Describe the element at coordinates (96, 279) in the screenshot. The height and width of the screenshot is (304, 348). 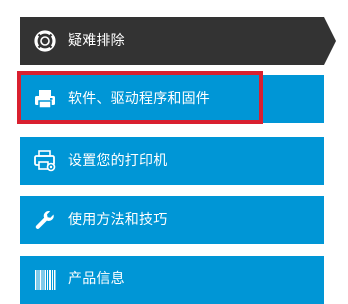
I see `menu-item-label: 产品信息` at that location.